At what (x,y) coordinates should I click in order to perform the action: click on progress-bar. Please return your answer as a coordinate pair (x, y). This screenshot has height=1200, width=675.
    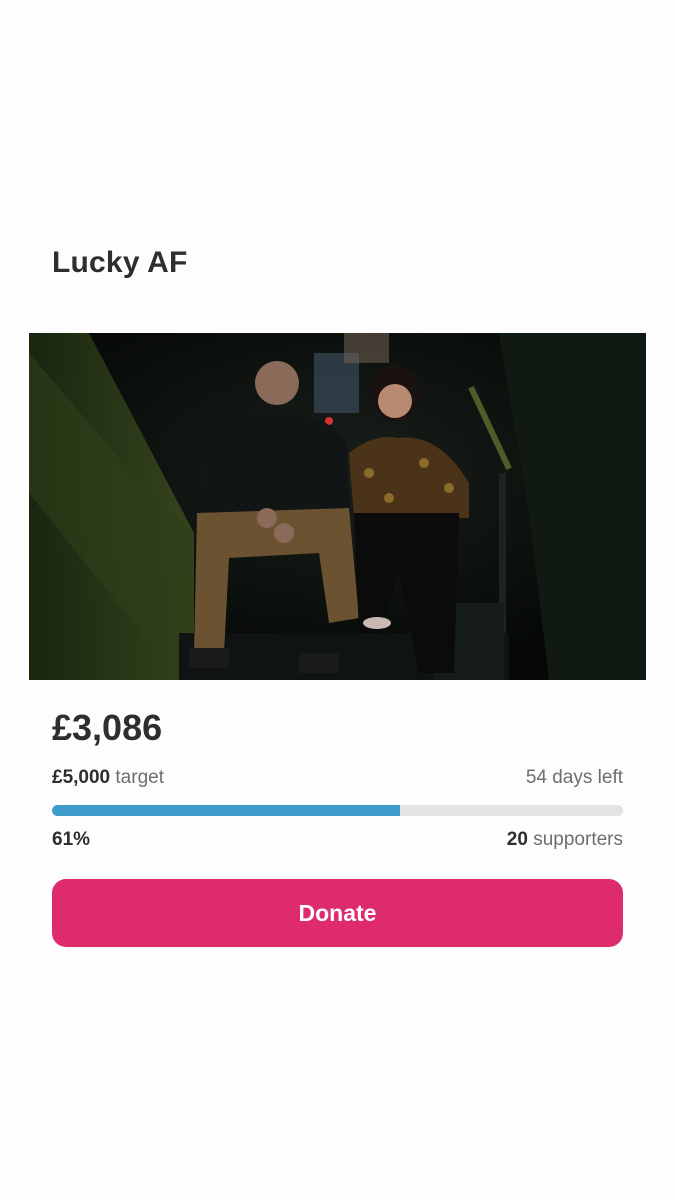
    Looking at the image, I should click on (337, 810).